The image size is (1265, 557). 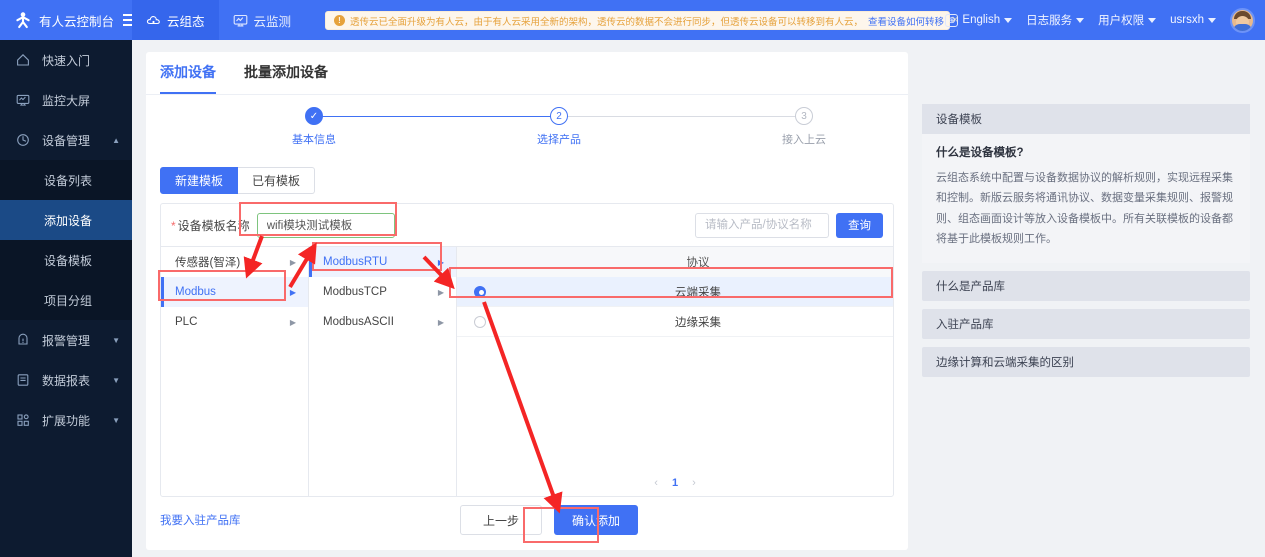 I want to click on template-name-input, so click(x=325, y=225).